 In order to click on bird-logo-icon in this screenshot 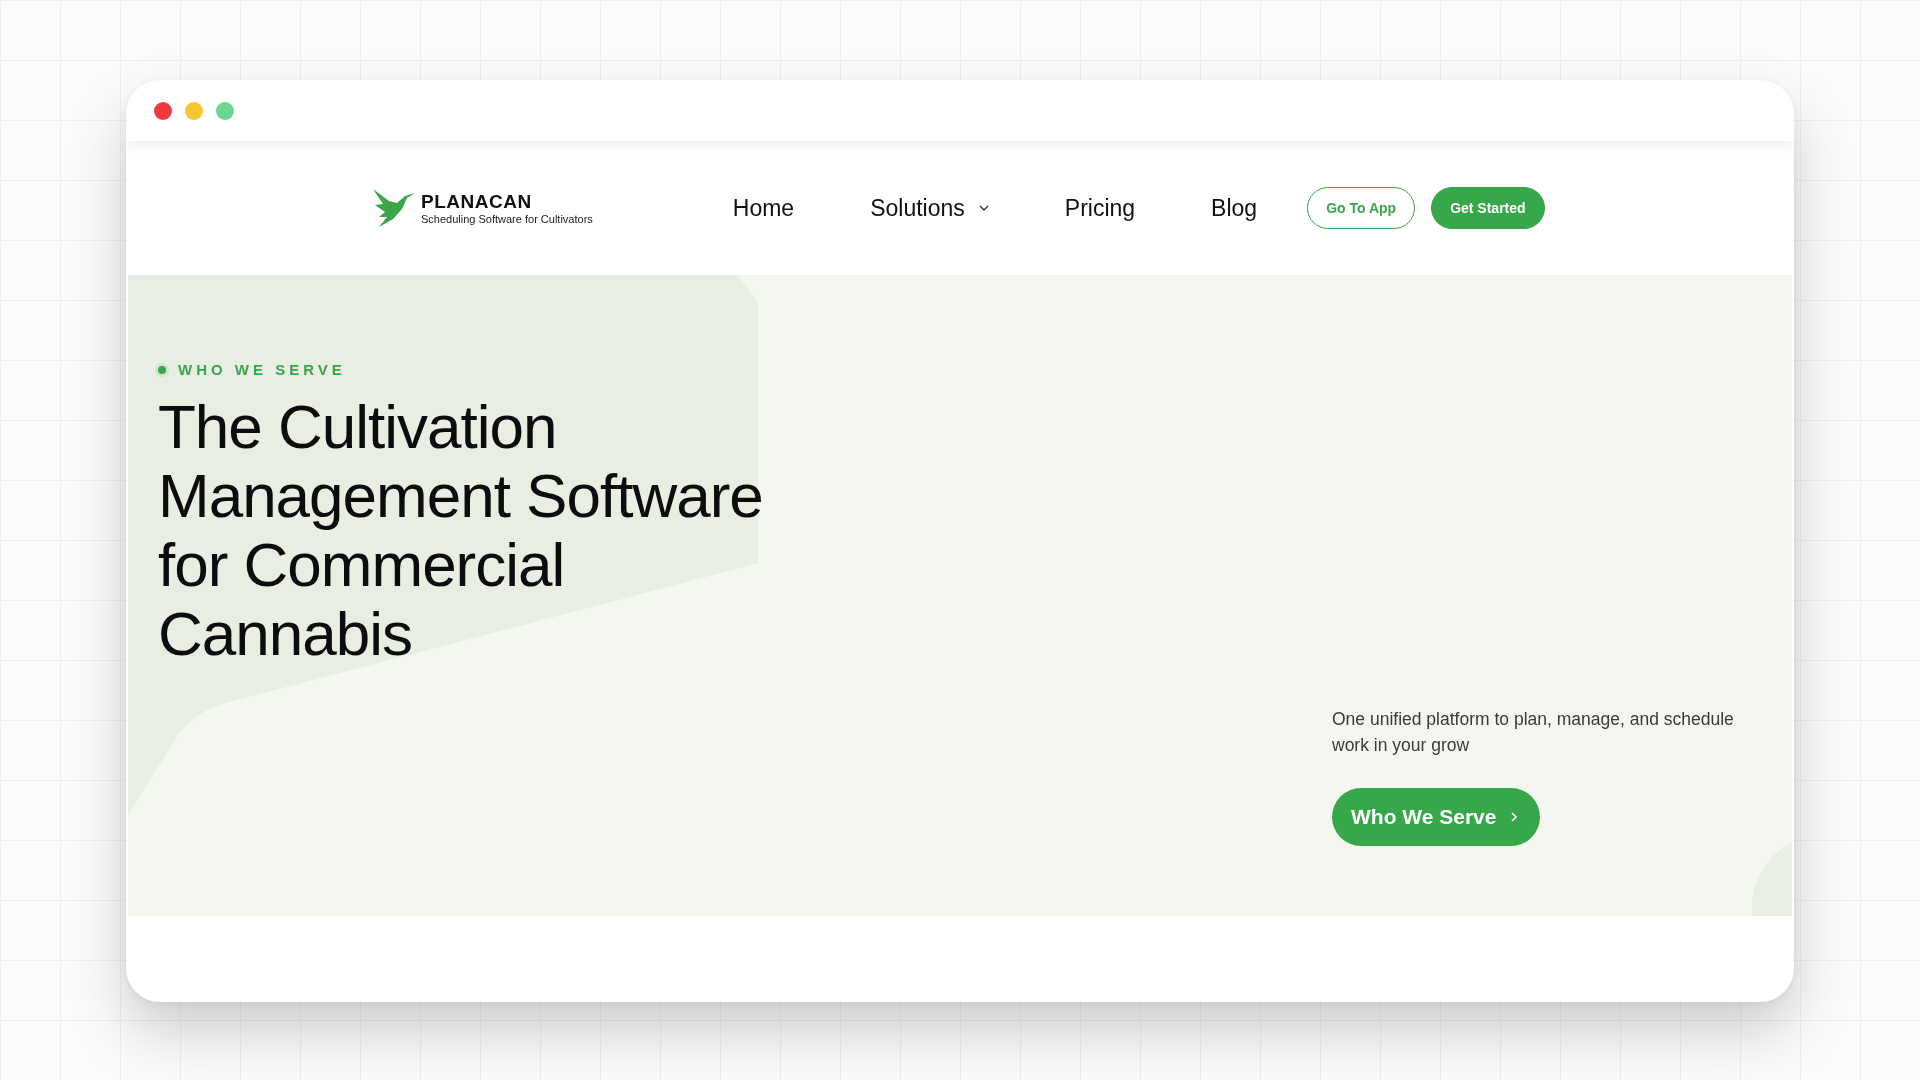, I will do `click(394, 208)`.